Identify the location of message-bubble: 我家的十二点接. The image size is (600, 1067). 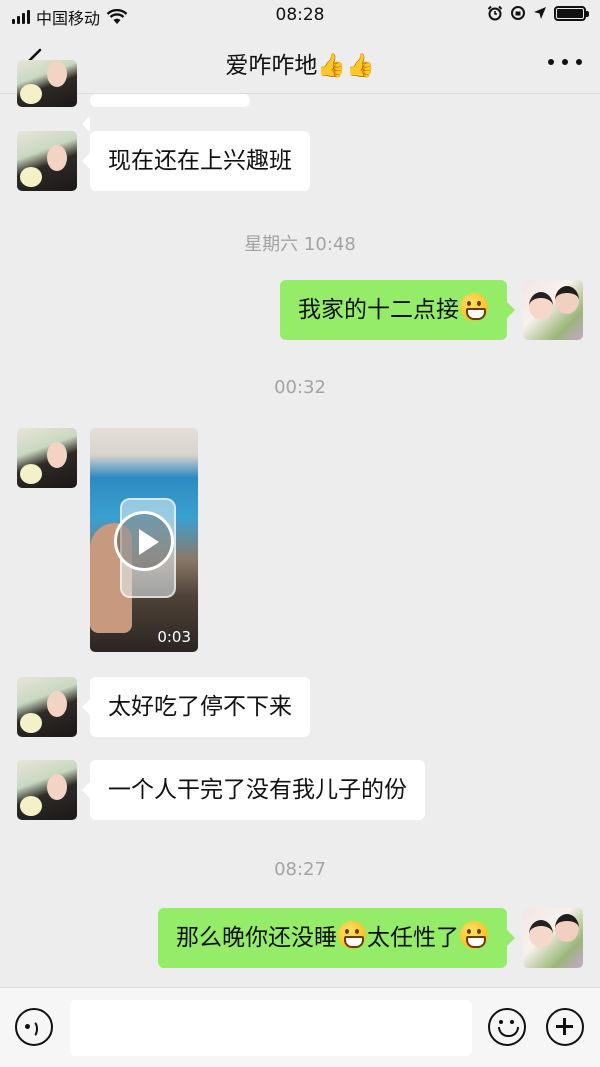
(397, 310).